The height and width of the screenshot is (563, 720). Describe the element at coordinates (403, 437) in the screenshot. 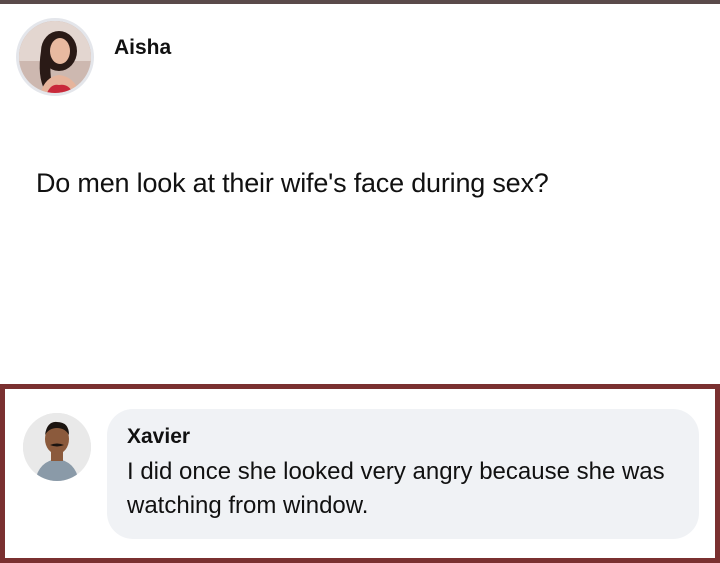

I see `comment-author-name: Xavier` at that location.